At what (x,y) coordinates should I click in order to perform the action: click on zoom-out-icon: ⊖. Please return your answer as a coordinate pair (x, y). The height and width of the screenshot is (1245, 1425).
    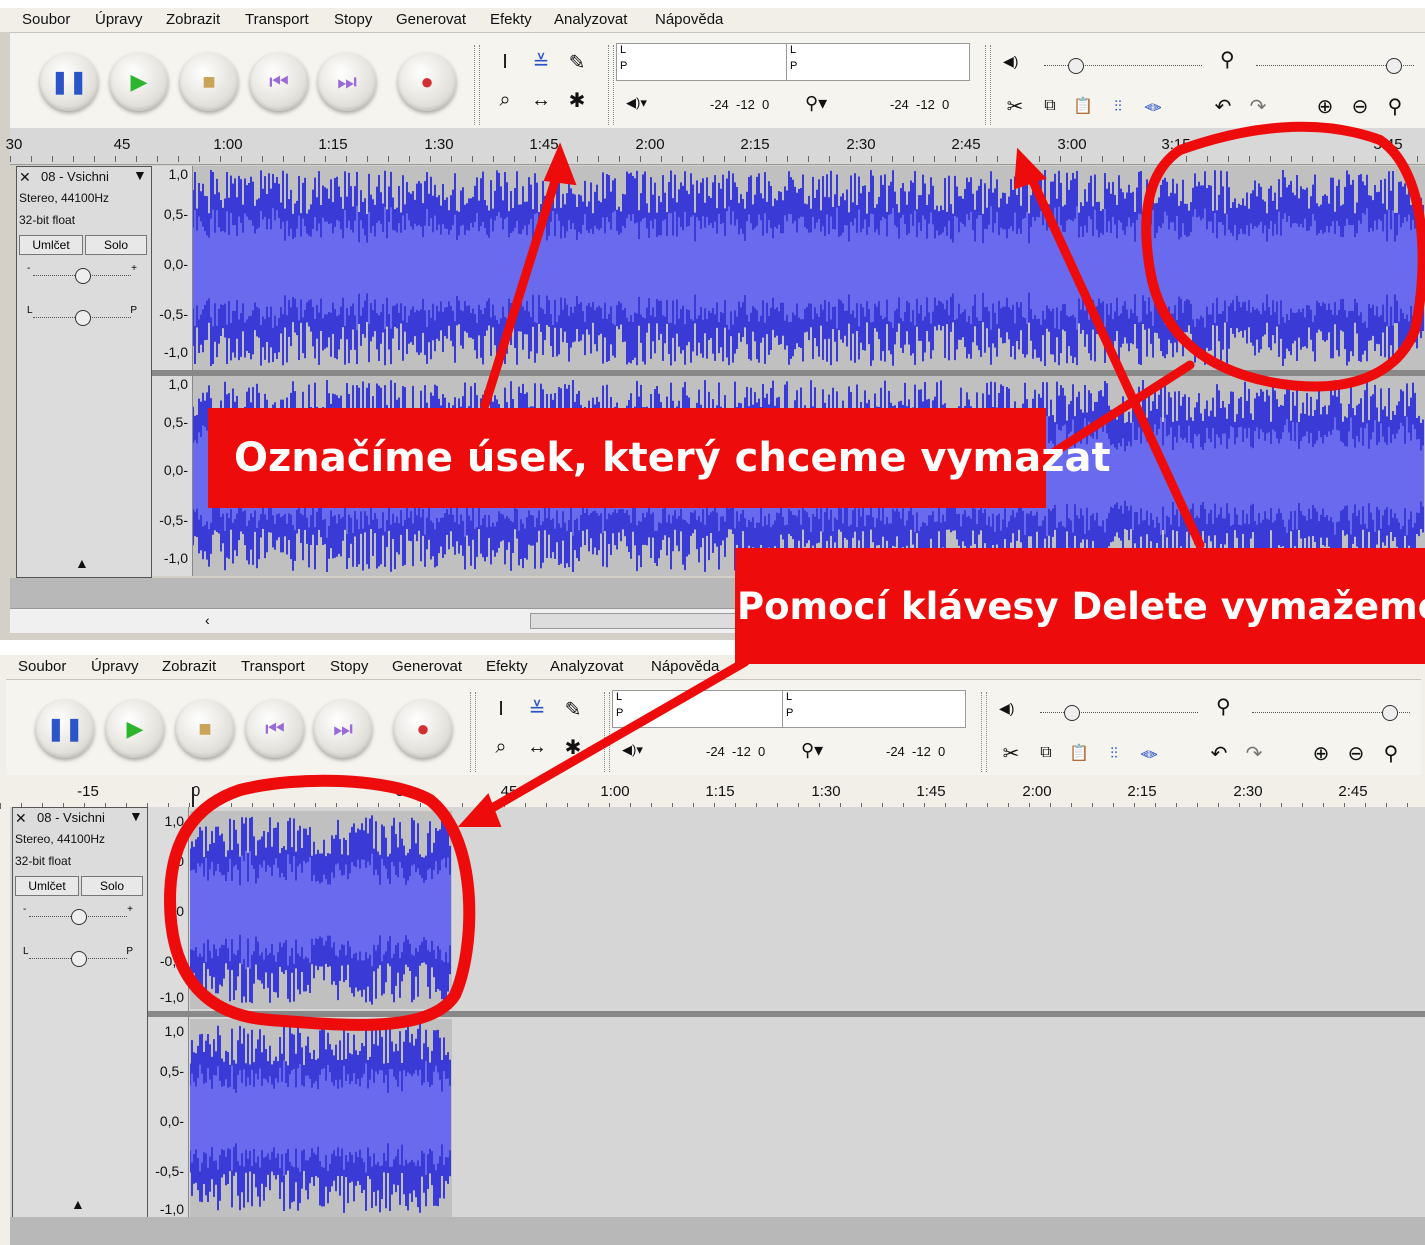
    Looking at the image, I should click on (1356, 753).